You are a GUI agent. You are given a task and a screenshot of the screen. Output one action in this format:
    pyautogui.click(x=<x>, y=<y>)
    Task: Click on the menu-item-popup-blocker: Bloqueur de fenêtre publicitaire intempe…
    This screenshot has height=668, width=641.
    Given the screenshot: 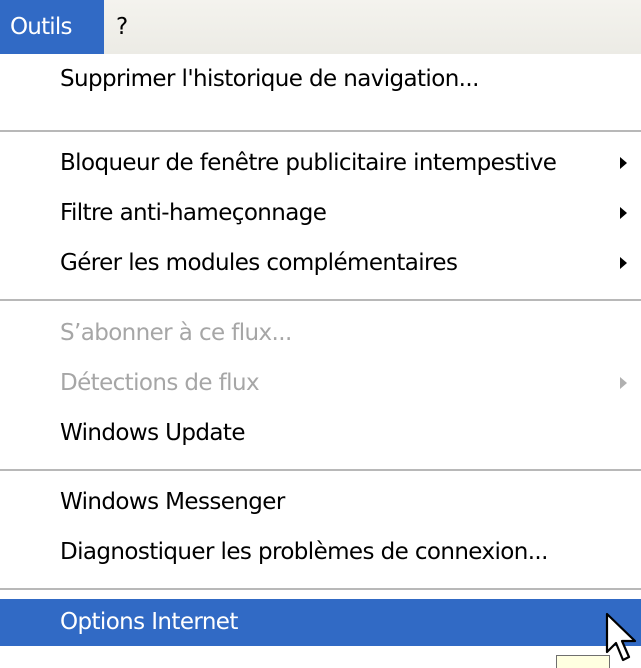 What is the action you would take?
    pyautogui.click(x=320, y=163)
    